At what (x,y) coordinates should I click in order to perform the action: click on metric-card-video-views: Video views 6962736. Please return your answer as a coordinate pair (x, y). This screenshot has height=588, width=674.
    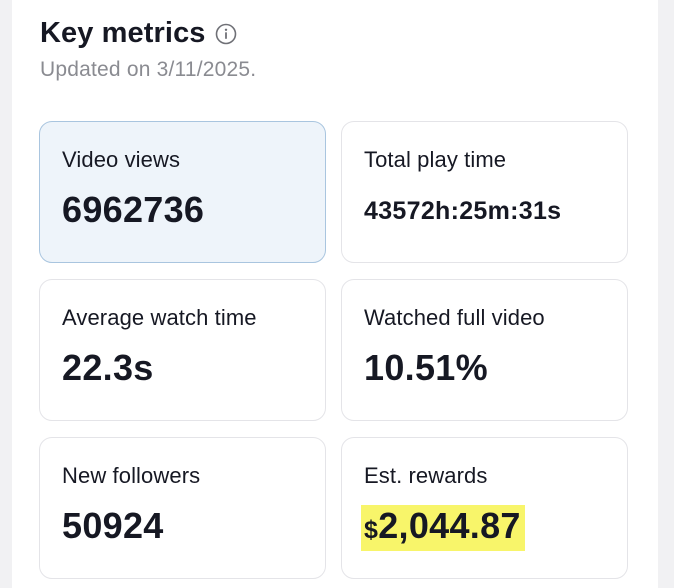
    Looking at the image, I should click on (182, 192).